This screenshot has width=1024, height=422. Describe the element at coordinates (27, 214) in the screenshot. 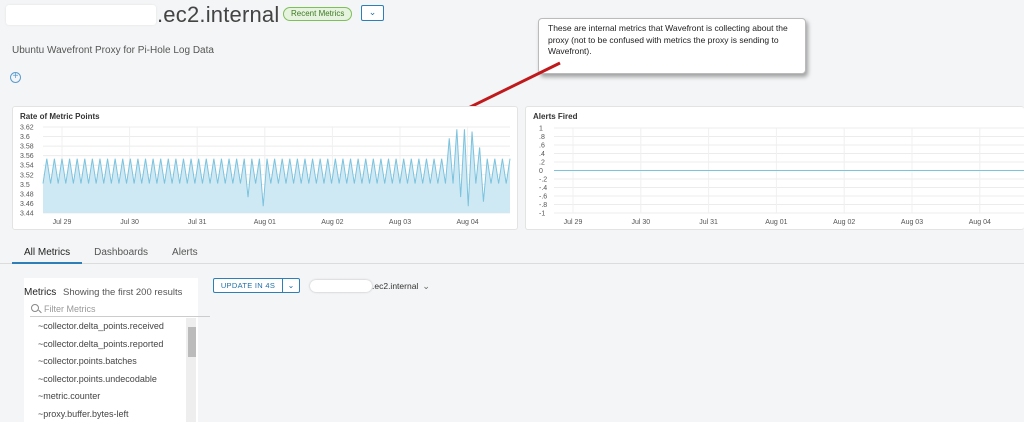

I see `y-tick-label: 3.44` at that location.